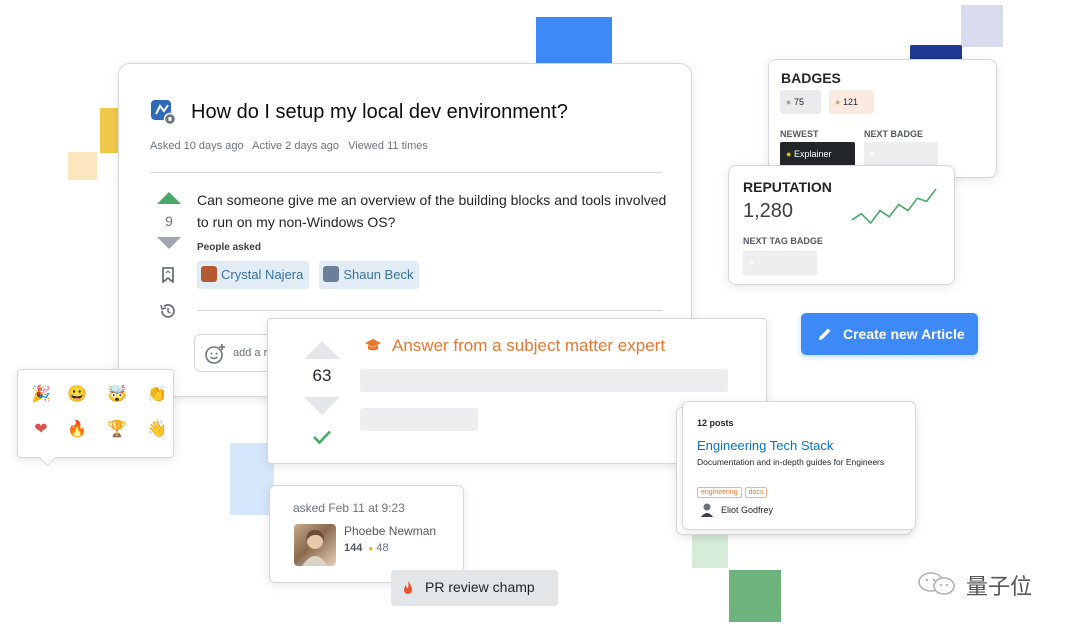 Image resolution: width=1080 pixels, height=631 pixels. Describe the element at coordinates (215, 356) in the screenshot. I see `add-emoji-icon` at that location.